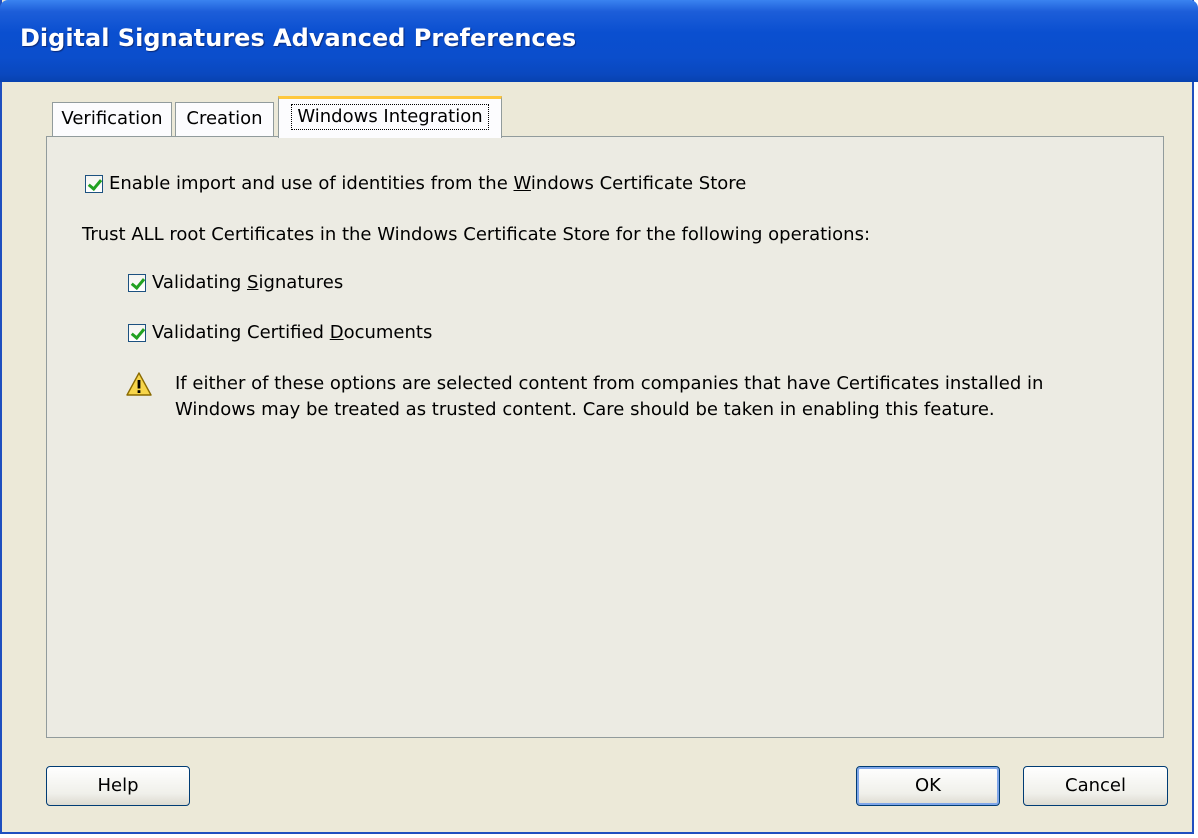 The image size is (1198, 838). Describe the element at coordinates (200, 282) in the screenshot. I see `label-part: Validating` at that location.